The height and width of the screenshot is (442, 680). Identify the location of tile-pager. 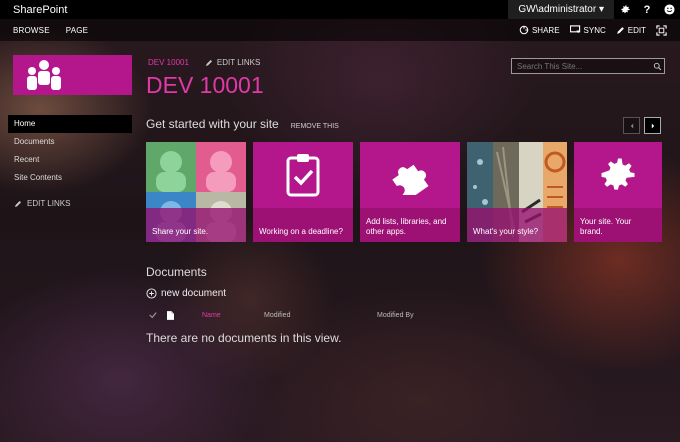
(640, 125).